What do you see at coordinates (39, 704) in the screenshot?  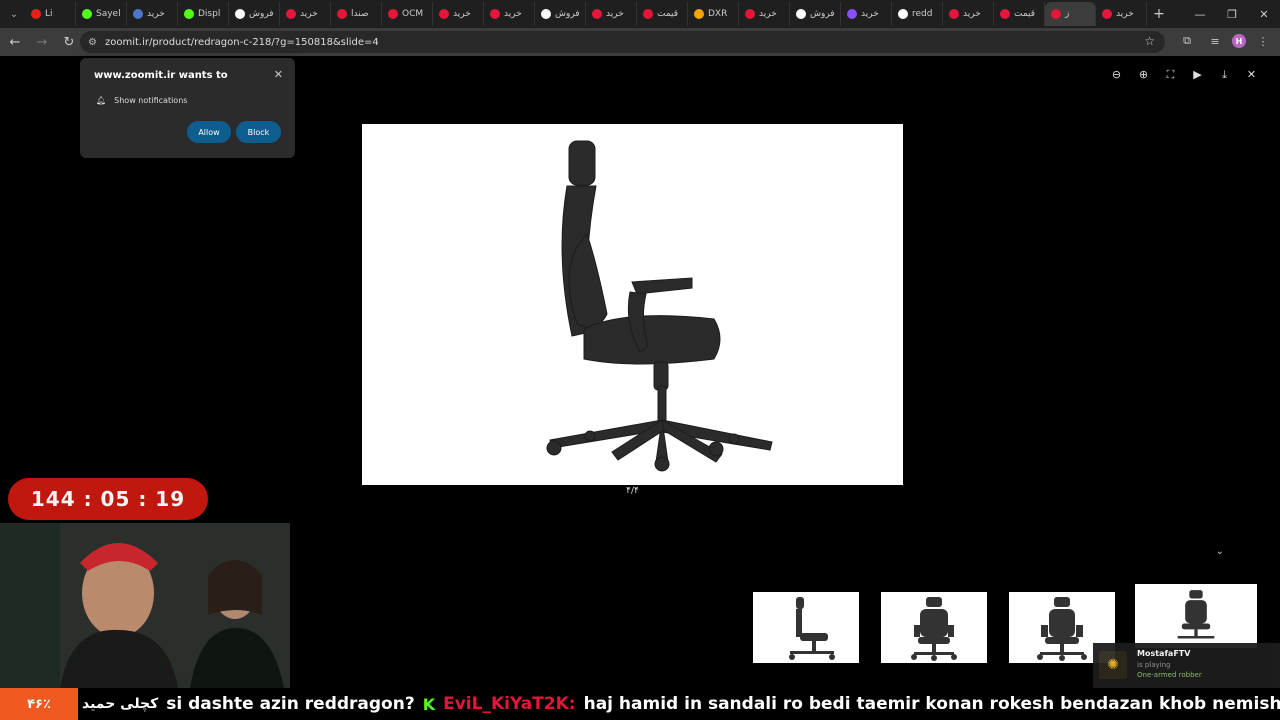 I see `ticker-percent: ۴۶٪` at bounding box center [39, 704].